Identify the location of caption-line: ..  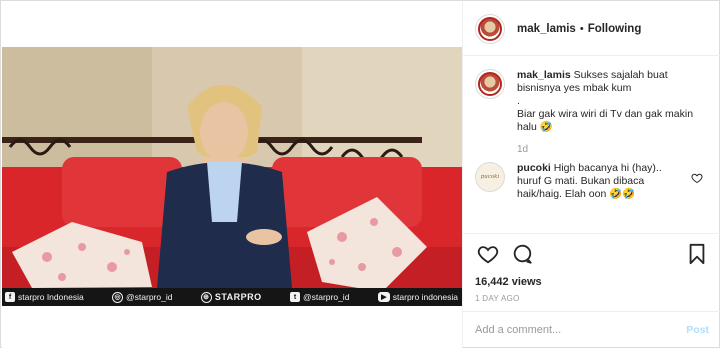
(518, 101).